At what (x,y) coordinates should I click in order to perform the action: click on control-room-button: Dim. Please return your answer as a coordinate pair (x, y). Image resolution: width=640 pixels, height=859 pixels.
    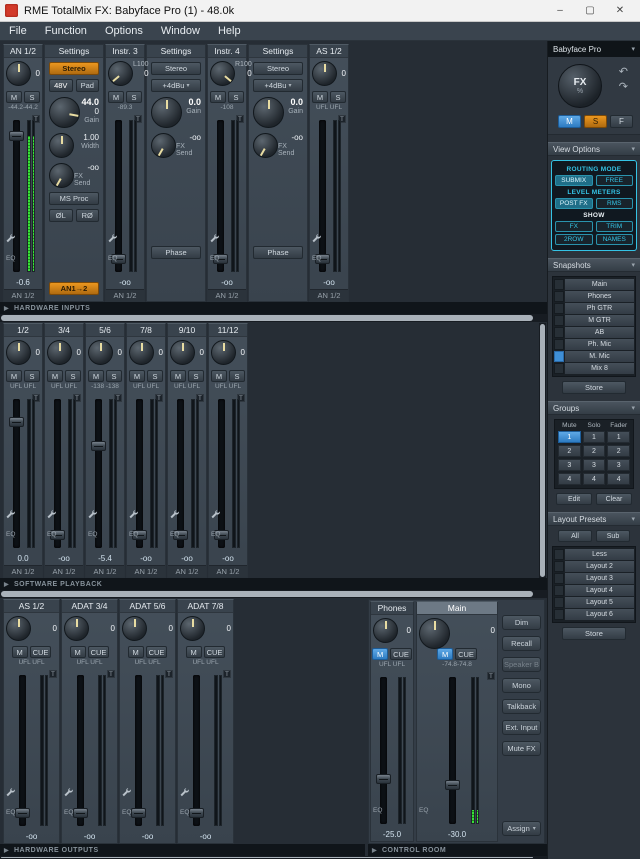
    Looking at the image, I should click on (521, 622).